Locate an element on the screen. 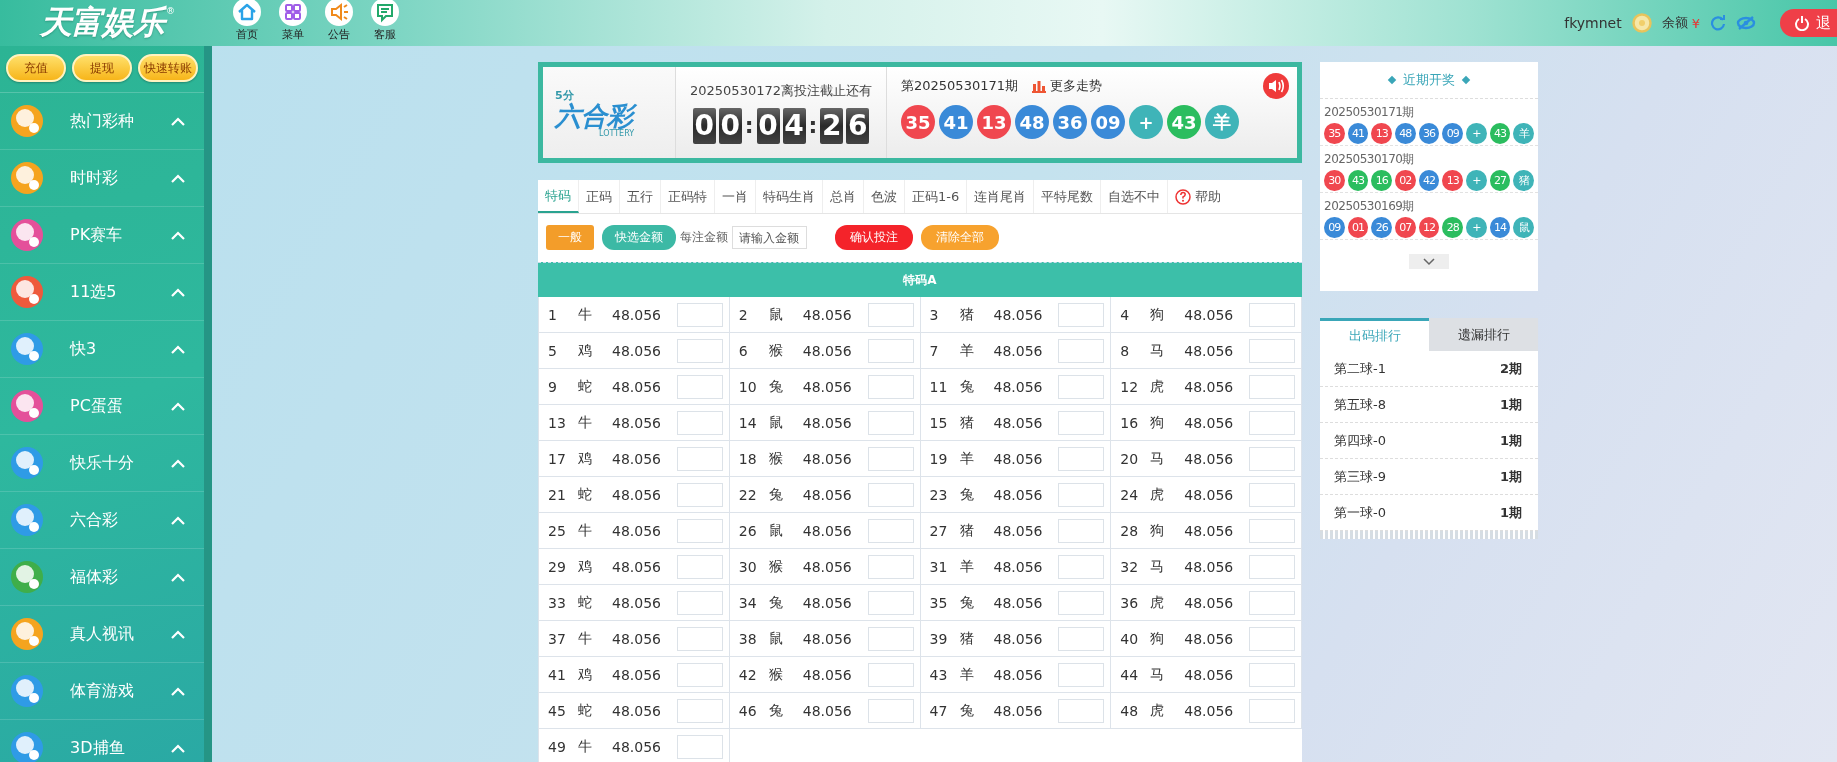 Image resolution: width=1837 pixels, height=762 pixels. help-link: 帮助 is located at coordinates (1198, 196).